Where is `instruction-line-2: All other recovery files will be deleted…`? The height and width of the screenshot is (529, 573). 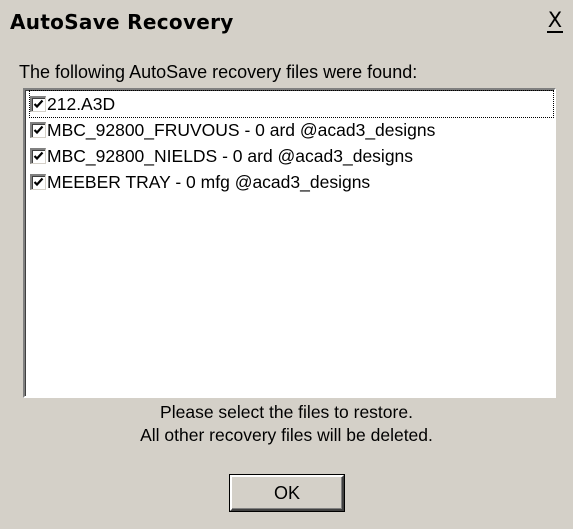 instruction-line-2: All other recovery files will be deleted… is located at coordinates (286, 435).